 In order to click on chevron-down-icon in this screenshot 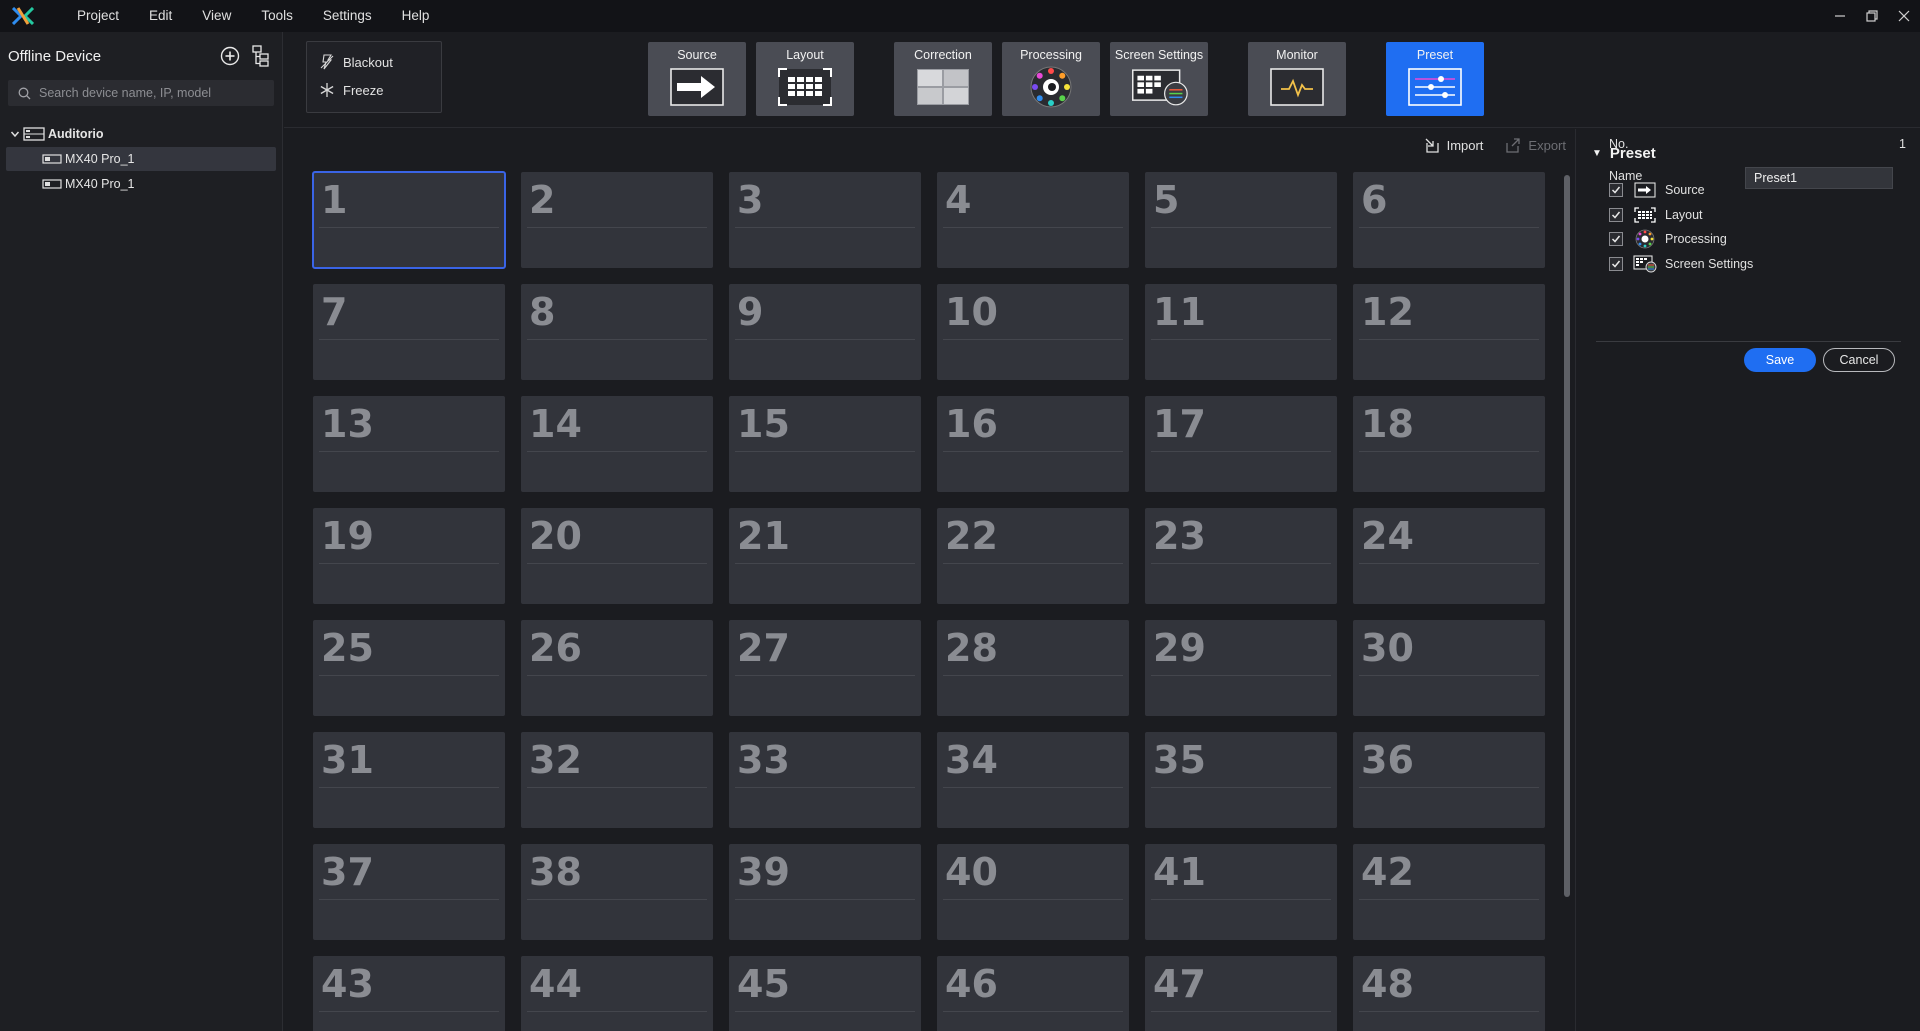, I will do `click(15, 134)`.